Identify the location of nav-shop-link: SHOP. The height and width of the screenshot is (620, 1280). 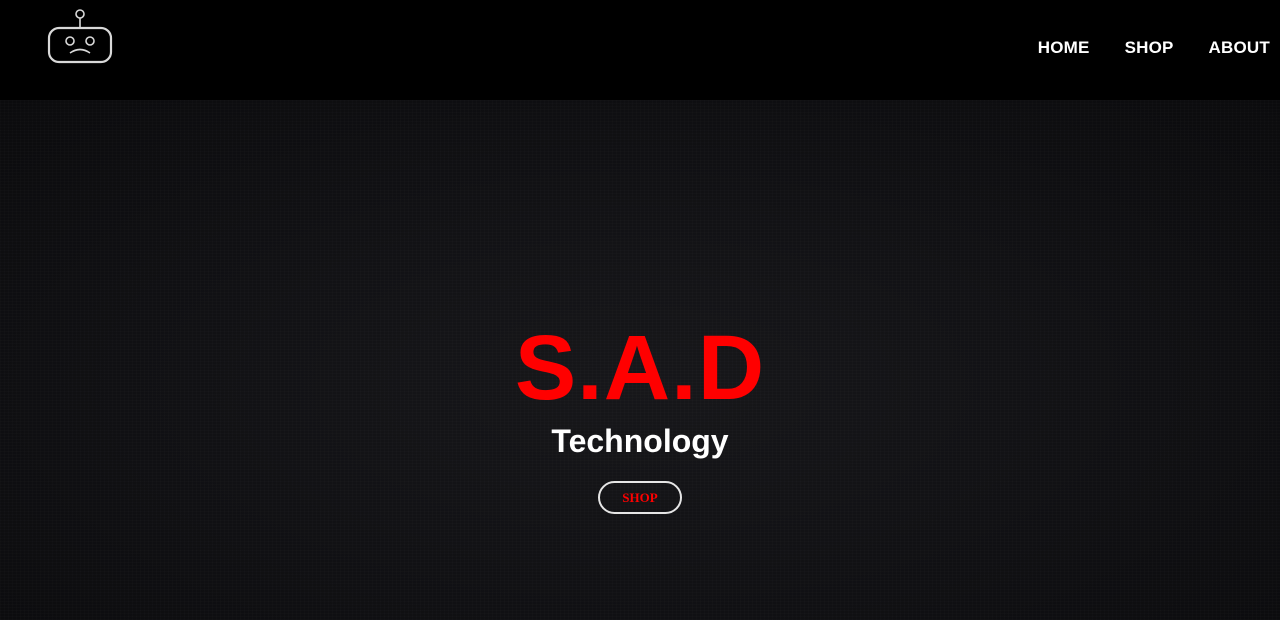
(1149, 48).